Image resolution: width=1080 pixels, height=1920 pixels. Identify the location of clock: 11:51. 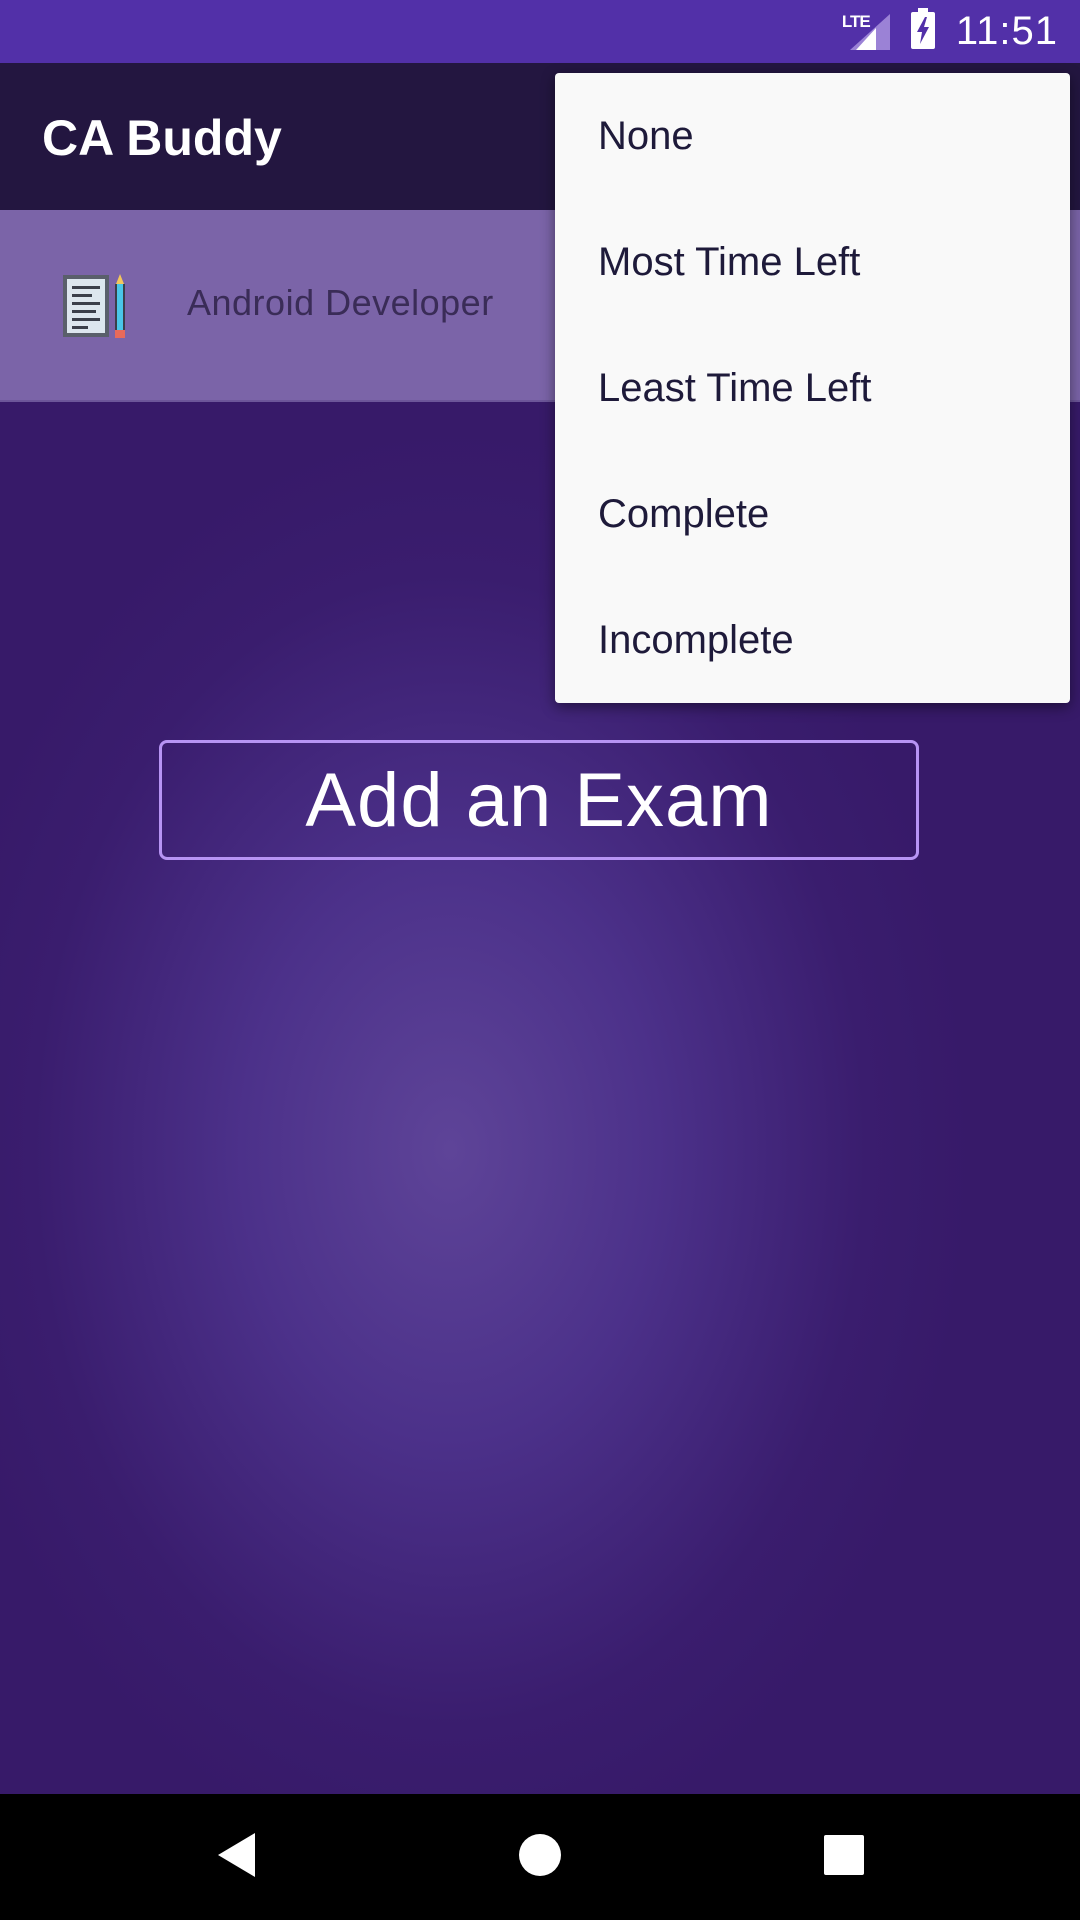
(1006, 31).